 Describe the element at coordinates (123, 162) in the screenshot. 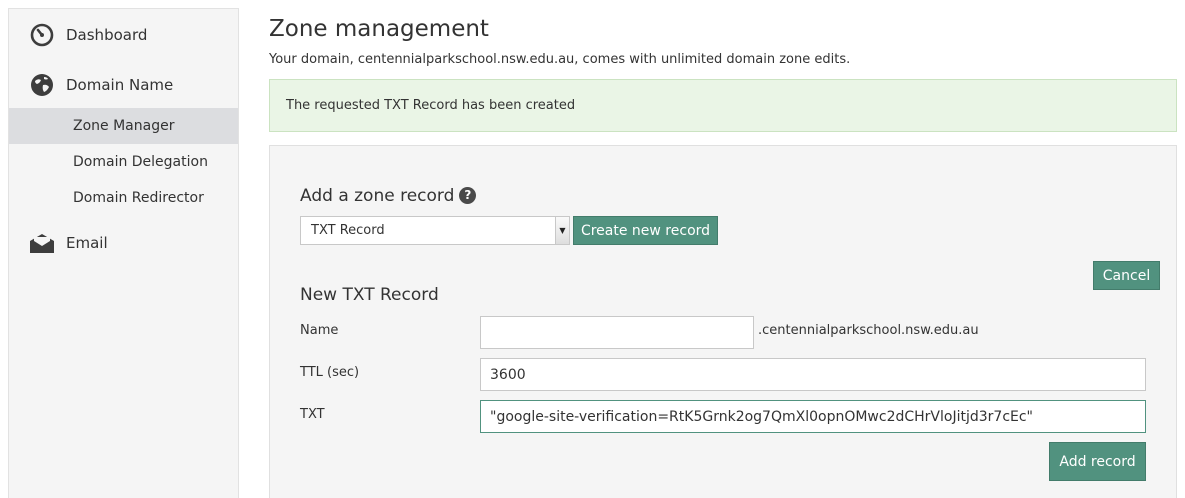

I see `sidebar-item-domain-delegation: Domain Delegation` at that location.